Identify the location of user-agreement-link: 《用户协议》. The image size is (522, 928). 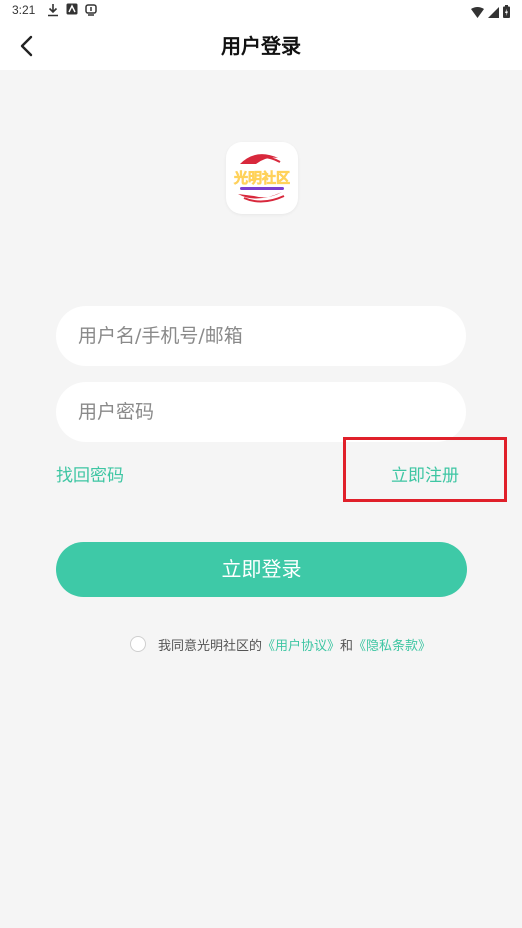
(301, 644).